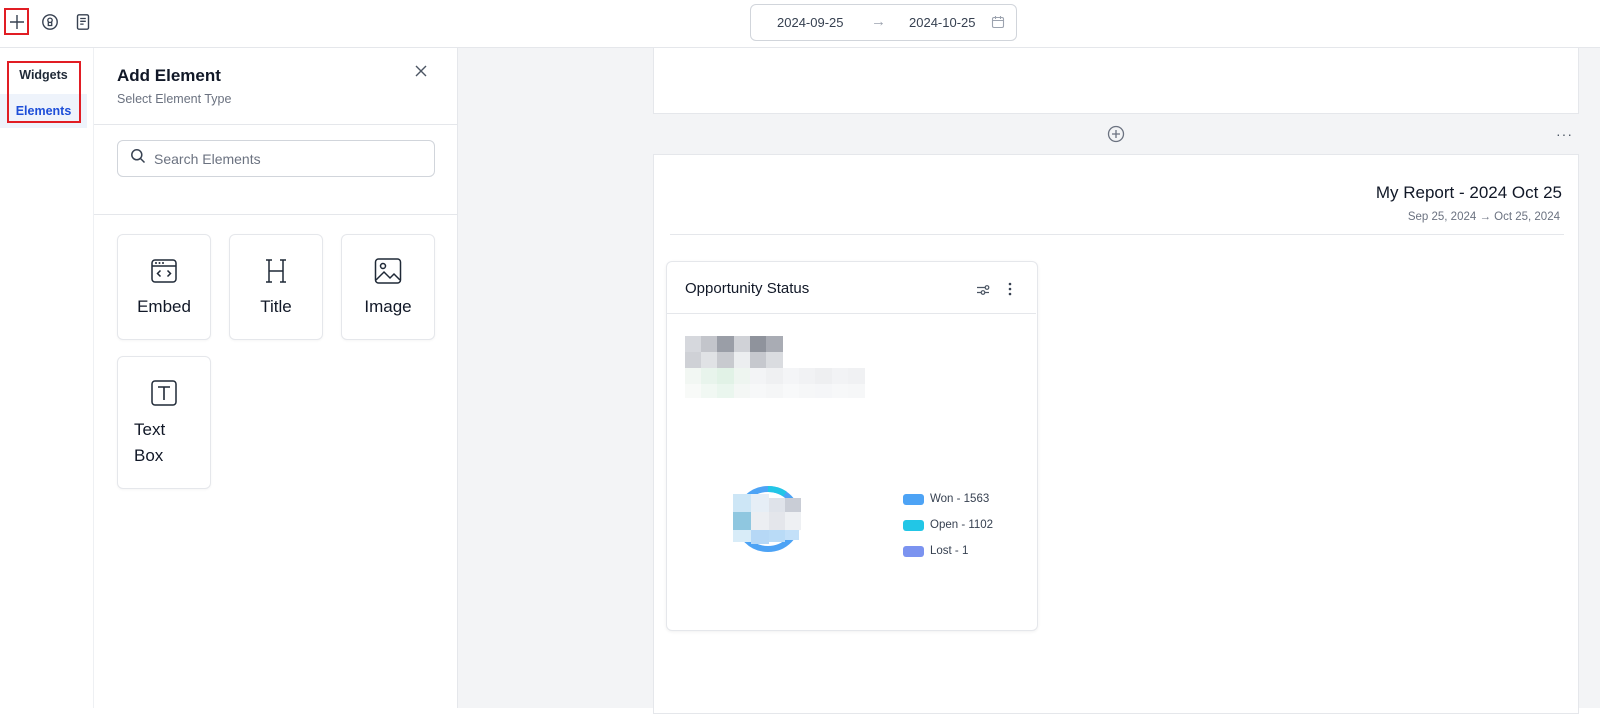 This screenshot has height=714, width=1600. I want to click on highlight-box, so click(44, 92).